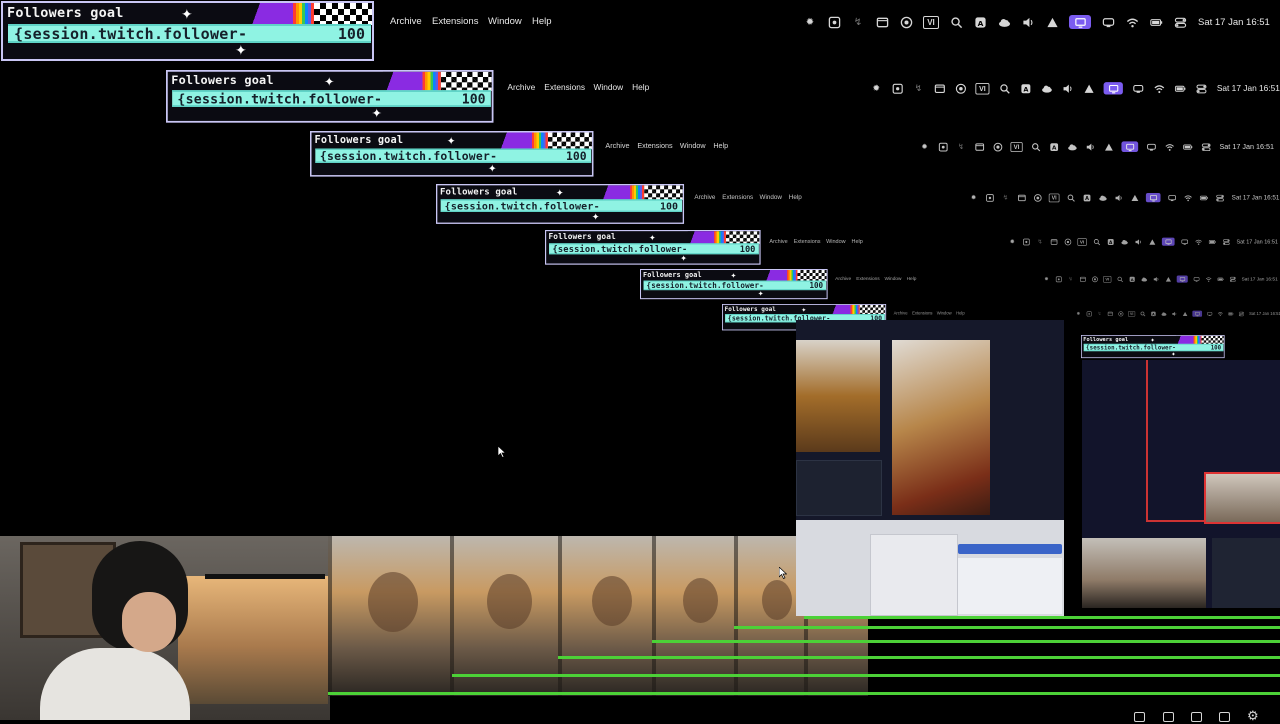 Image resolution: width=1280 pixels, height=724 pixels. What do you see at coordinates (1253, 716) in the screenshot?
I see `settings-gear-icon: ⚙` at bounding box center [1253, 716].